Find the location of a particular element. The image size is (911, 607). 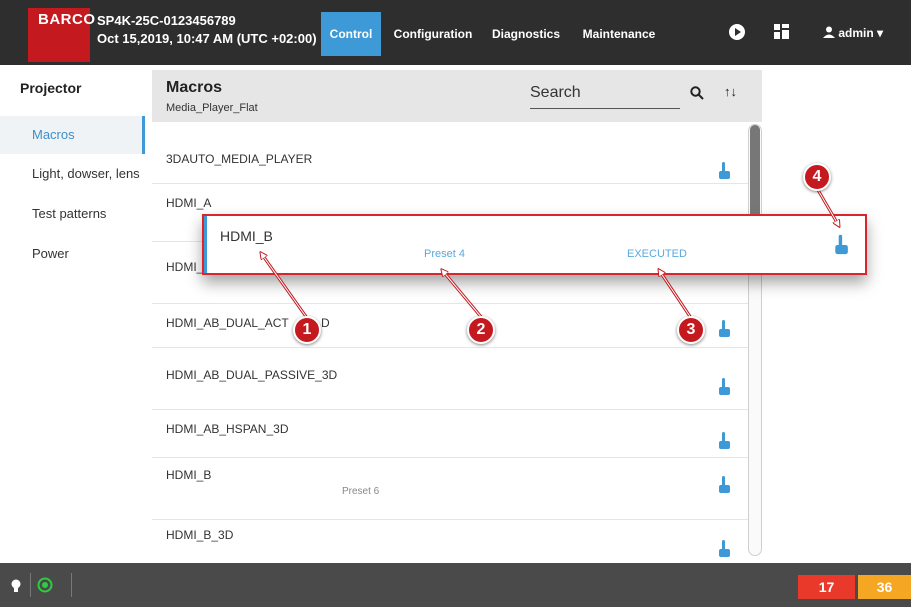

status-bar: 17 36 is located at coordinates (455, 585).